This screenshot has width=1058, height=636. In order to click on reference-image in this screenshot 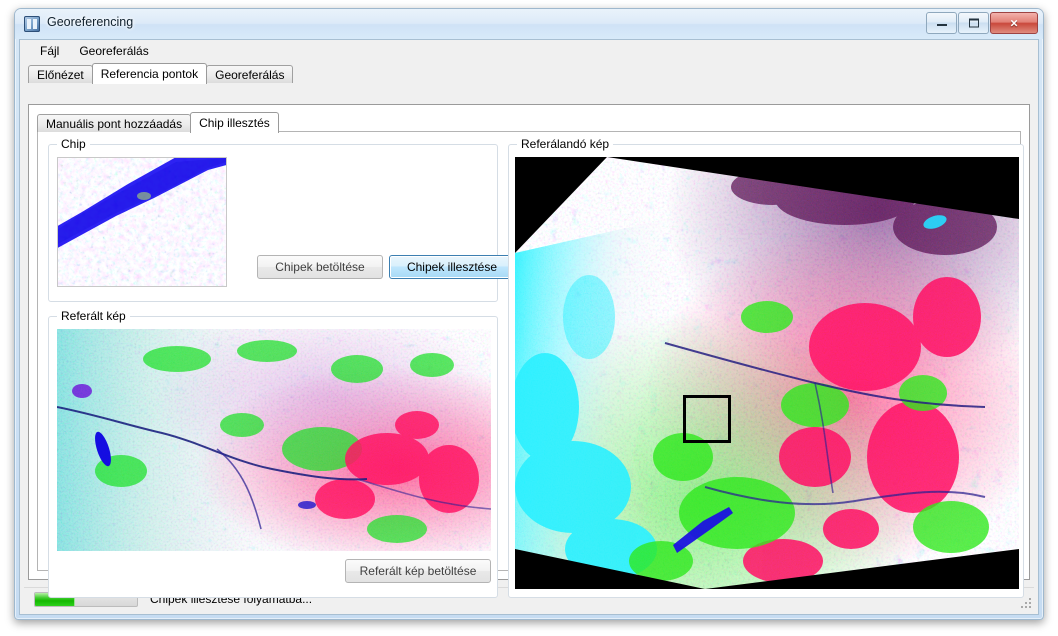, I will do `click(274, 440)`.